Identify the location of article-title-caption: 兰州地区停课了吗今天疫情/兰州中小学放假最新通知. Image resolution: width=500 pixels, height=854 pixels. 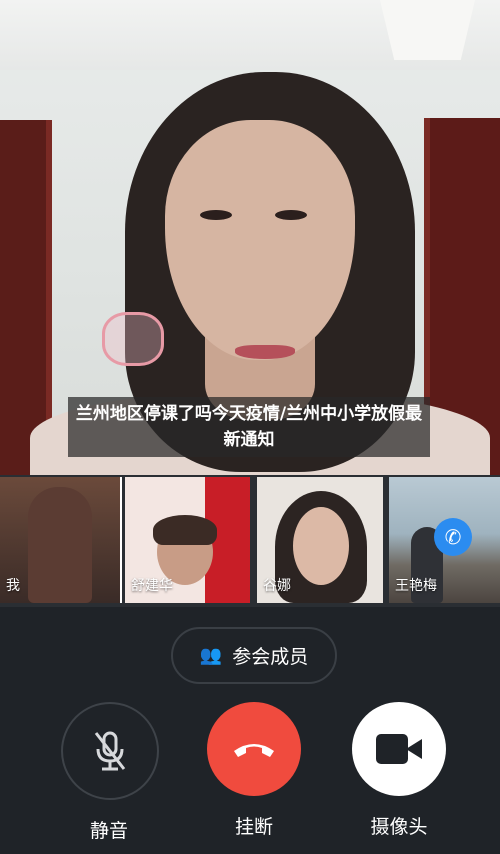
(249, 427).